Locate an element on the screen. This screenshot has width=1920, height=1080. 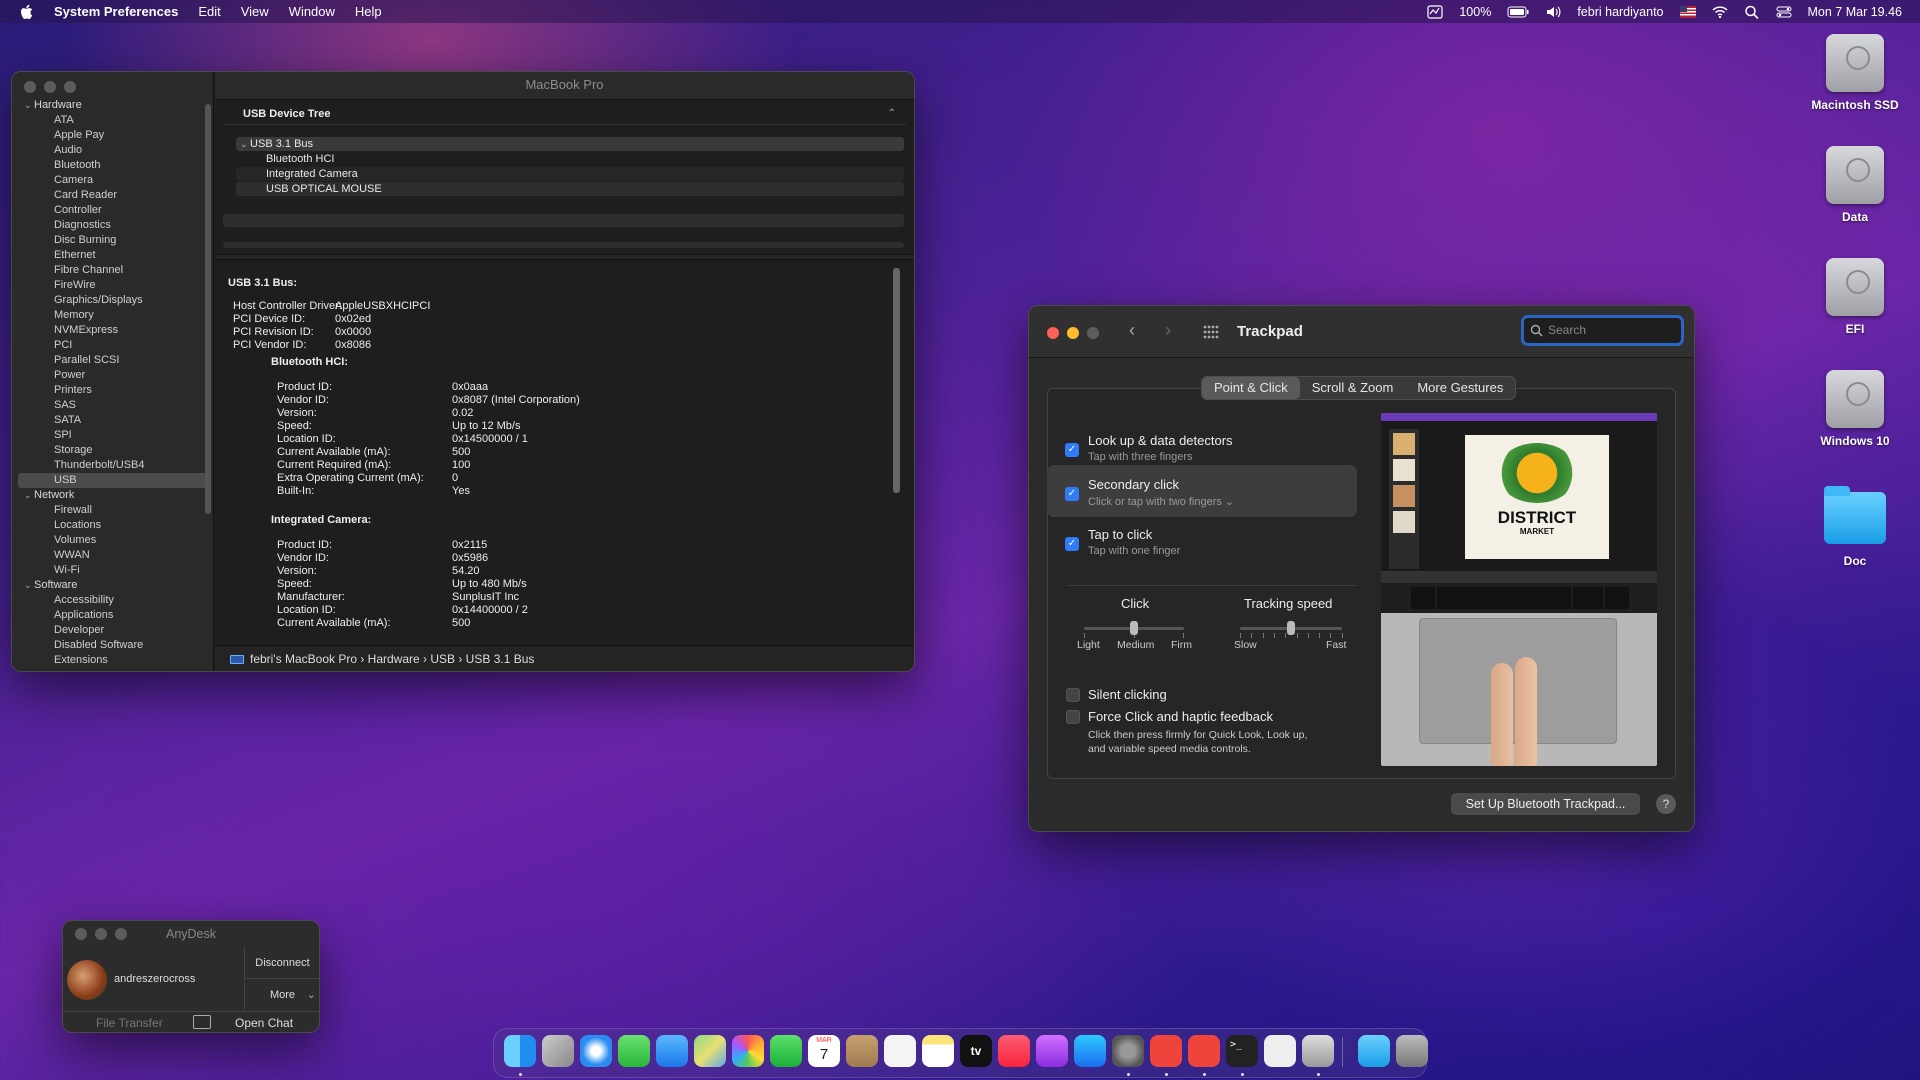
preview-icon is located at coordinates (1318, 1051).